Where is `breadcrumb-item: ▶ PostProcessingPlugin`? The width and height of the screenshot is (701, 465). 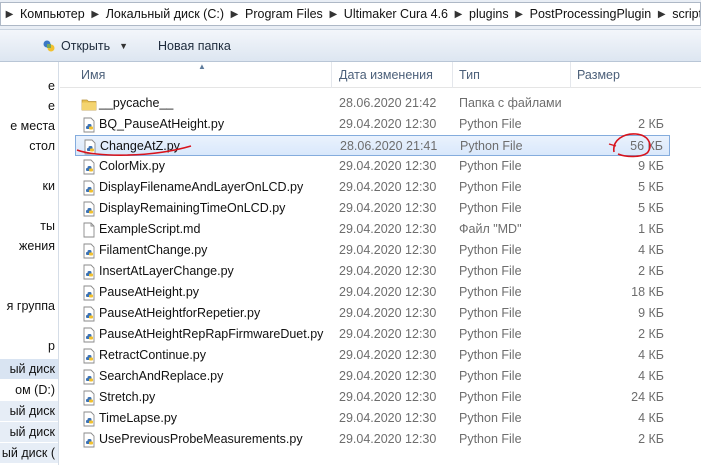
breadcrumb-item: ▶ PostProcessingPlugin is located at coordinates (582, 14).